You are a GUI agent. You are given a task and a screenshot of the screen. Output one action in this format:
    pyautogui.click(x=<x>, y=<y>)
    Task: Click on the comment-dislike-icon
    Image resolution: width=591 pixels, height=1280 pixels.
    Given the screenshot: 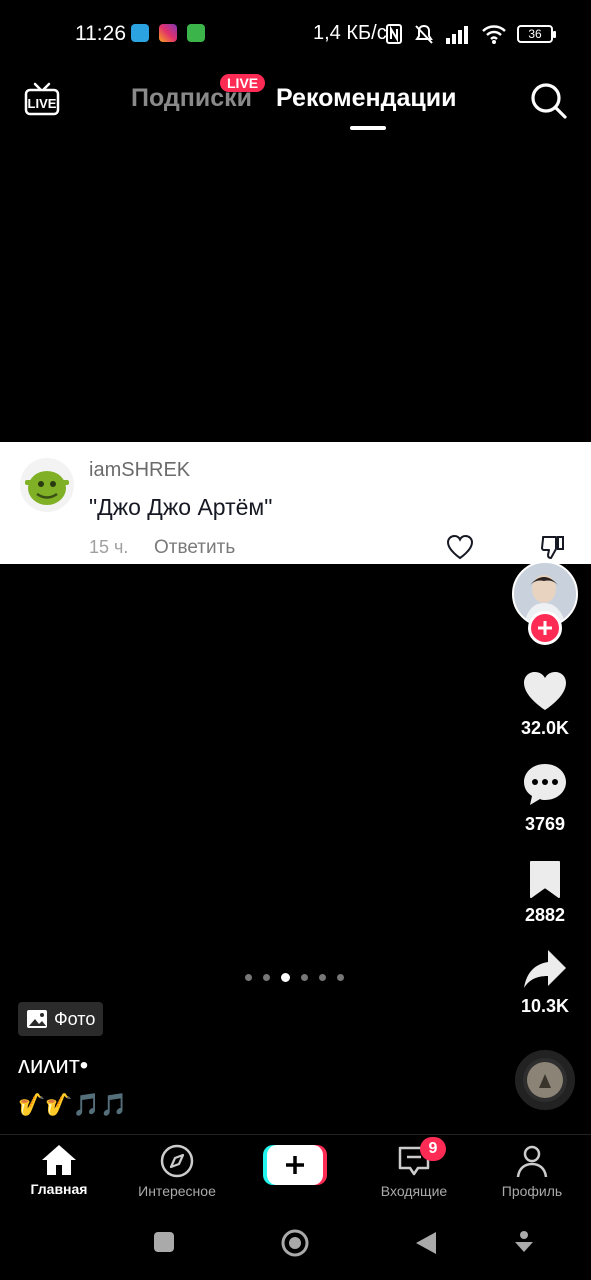 What is the action you would take?
    pyautogui.click(x=553, y=547)
    